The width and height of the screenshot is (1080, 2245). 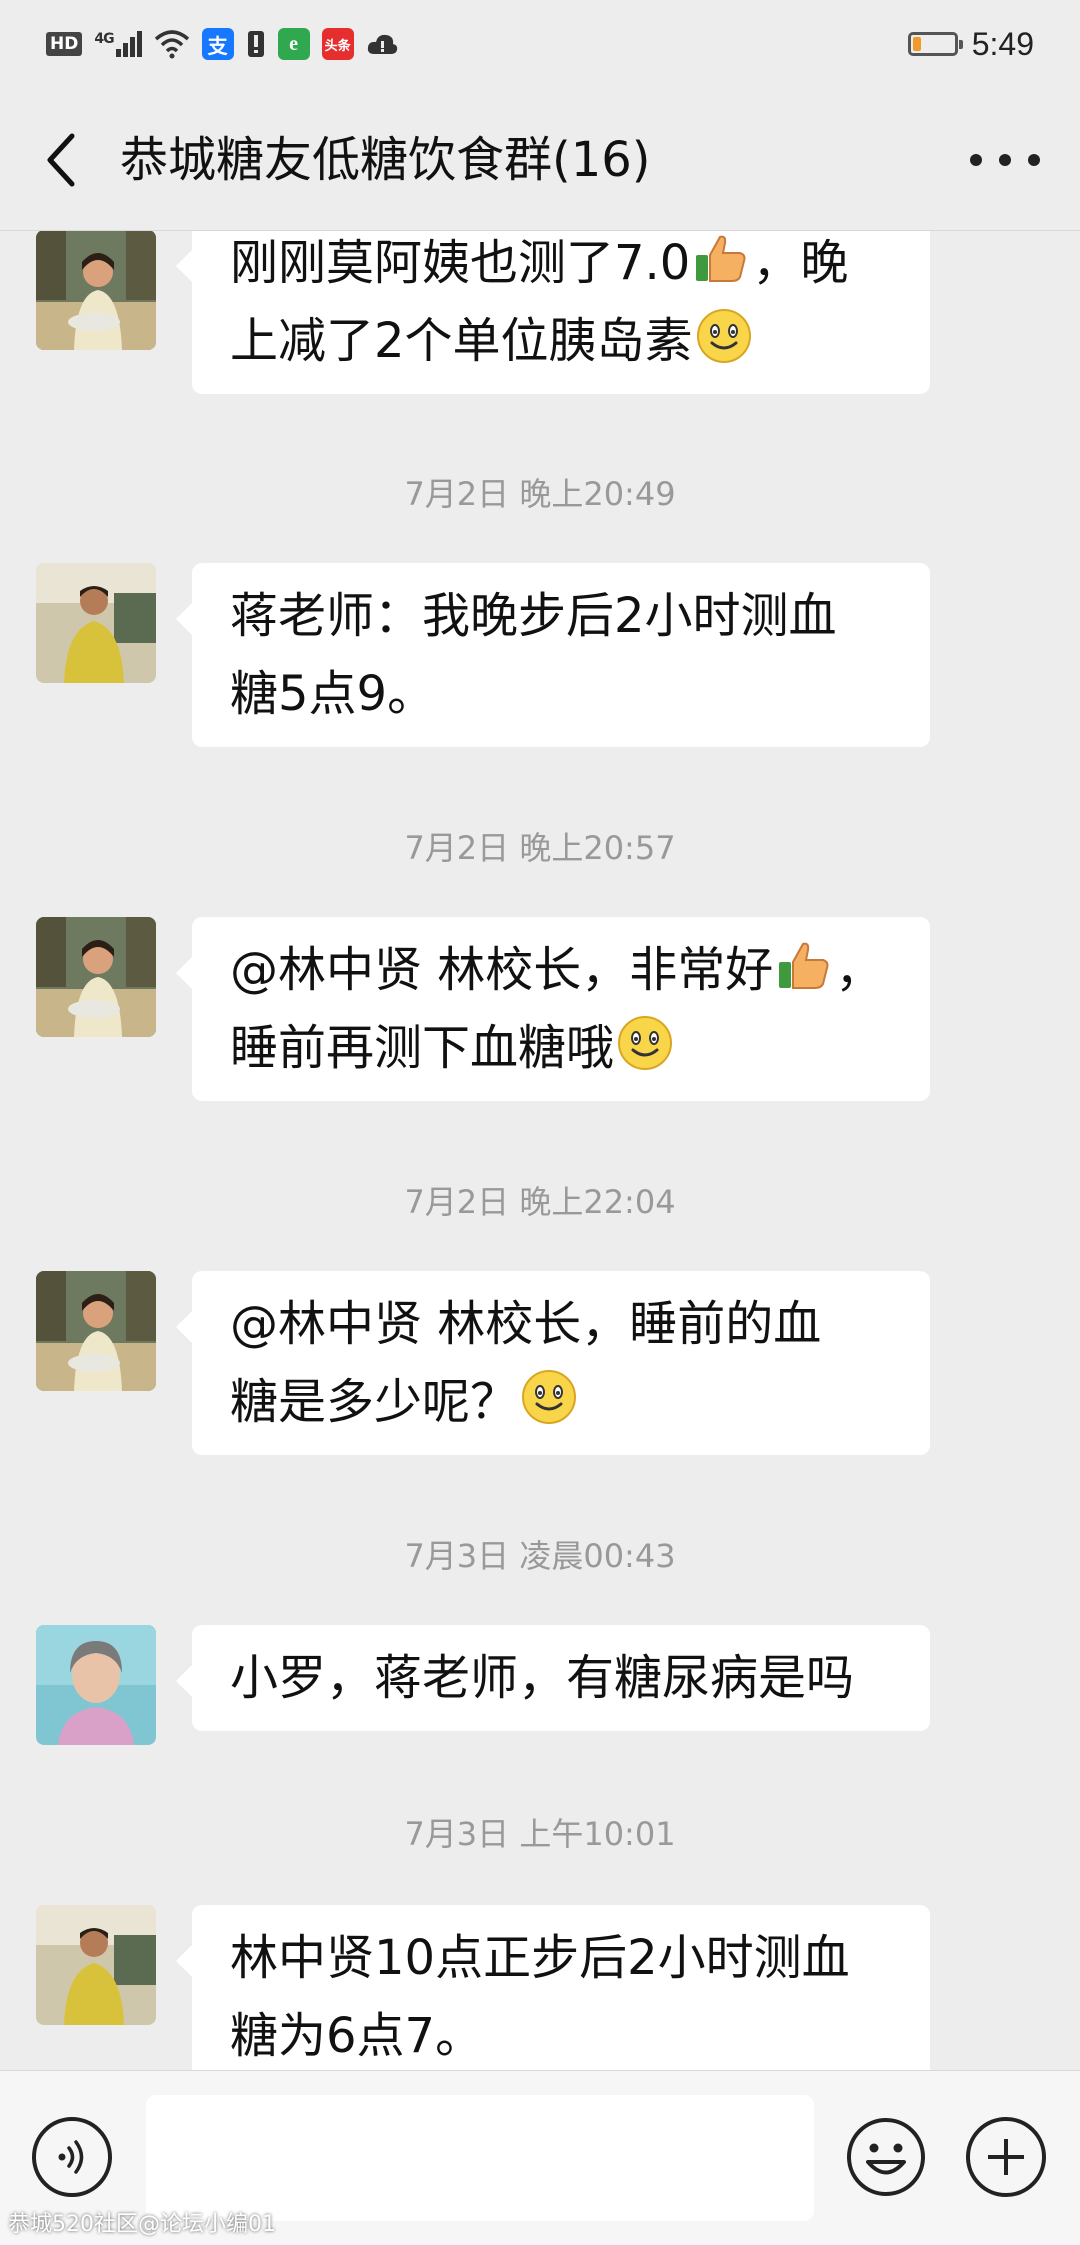 I want to click on hd-icon: HD, so click(x=64, y=44).